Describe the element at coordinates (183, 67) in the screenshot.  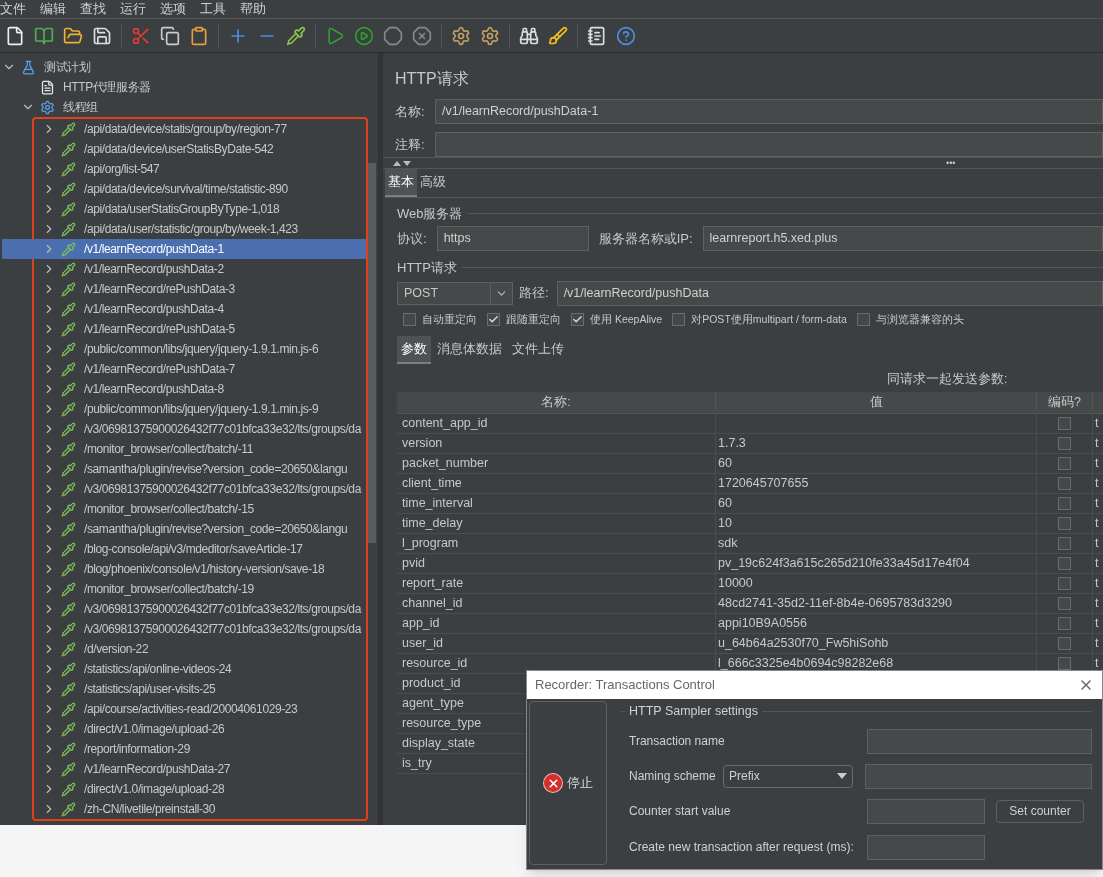
I see `tree-item: 测试计划` at that location.